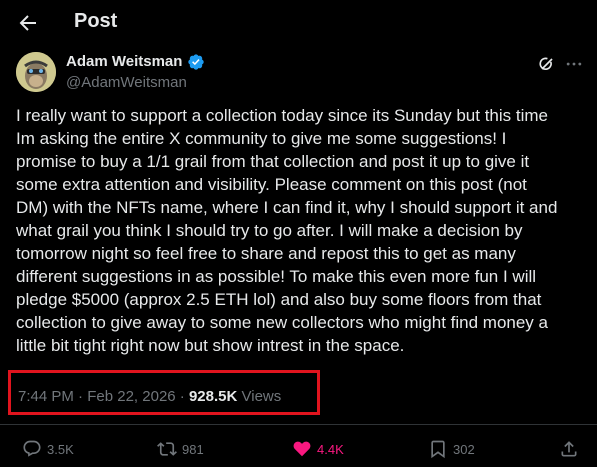 This screenshot has height=467, width=597. I want to click on like-count: 4.4K, so click(330, 449).